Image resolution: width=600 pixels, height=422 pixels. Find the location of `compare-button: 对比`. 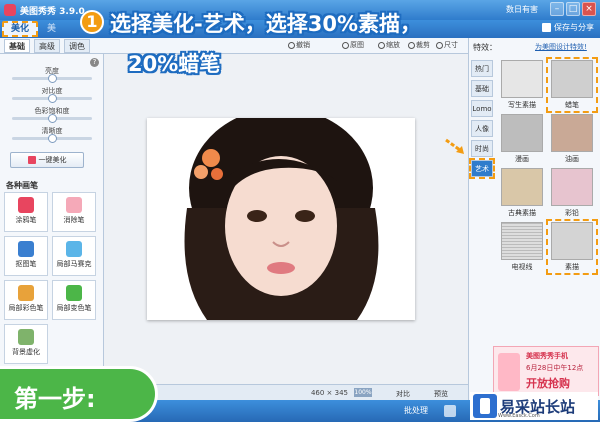

compare-button: 对比 is located at coordinates (403, 394).